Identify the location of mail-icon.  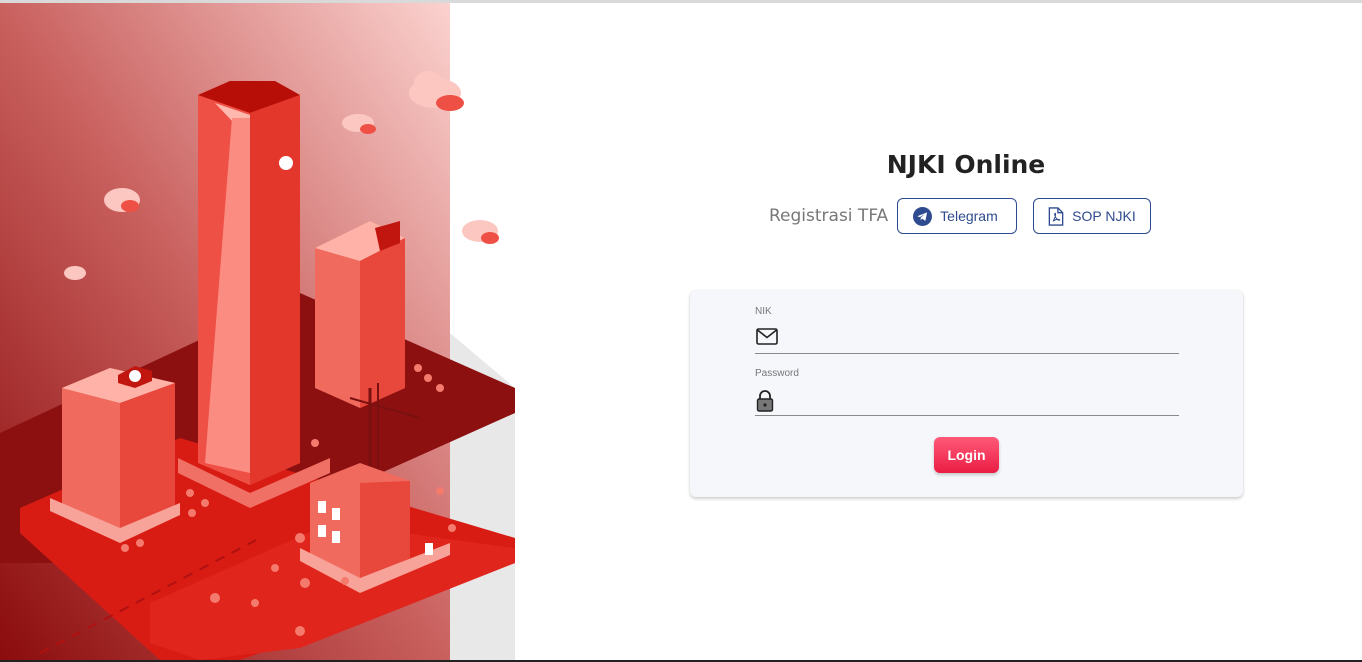
(767, 339).